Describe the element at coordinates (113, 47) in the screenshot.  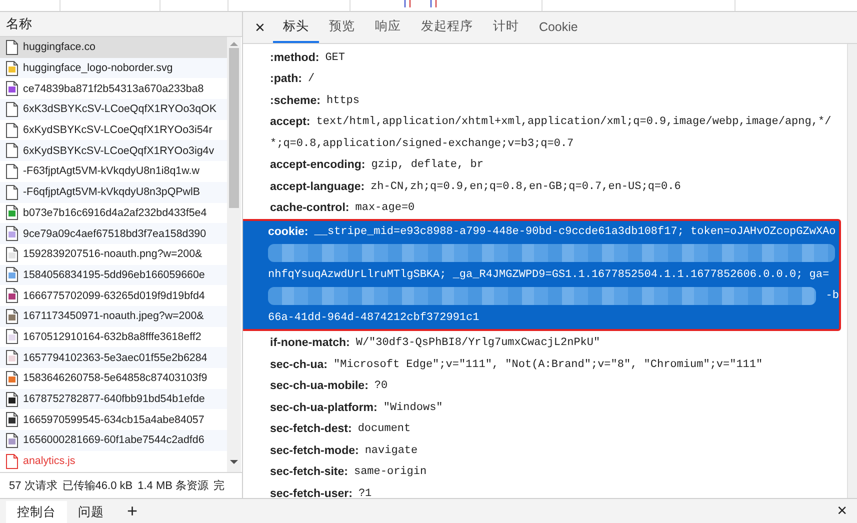
I see `request-row: huggingface.co` at that location.